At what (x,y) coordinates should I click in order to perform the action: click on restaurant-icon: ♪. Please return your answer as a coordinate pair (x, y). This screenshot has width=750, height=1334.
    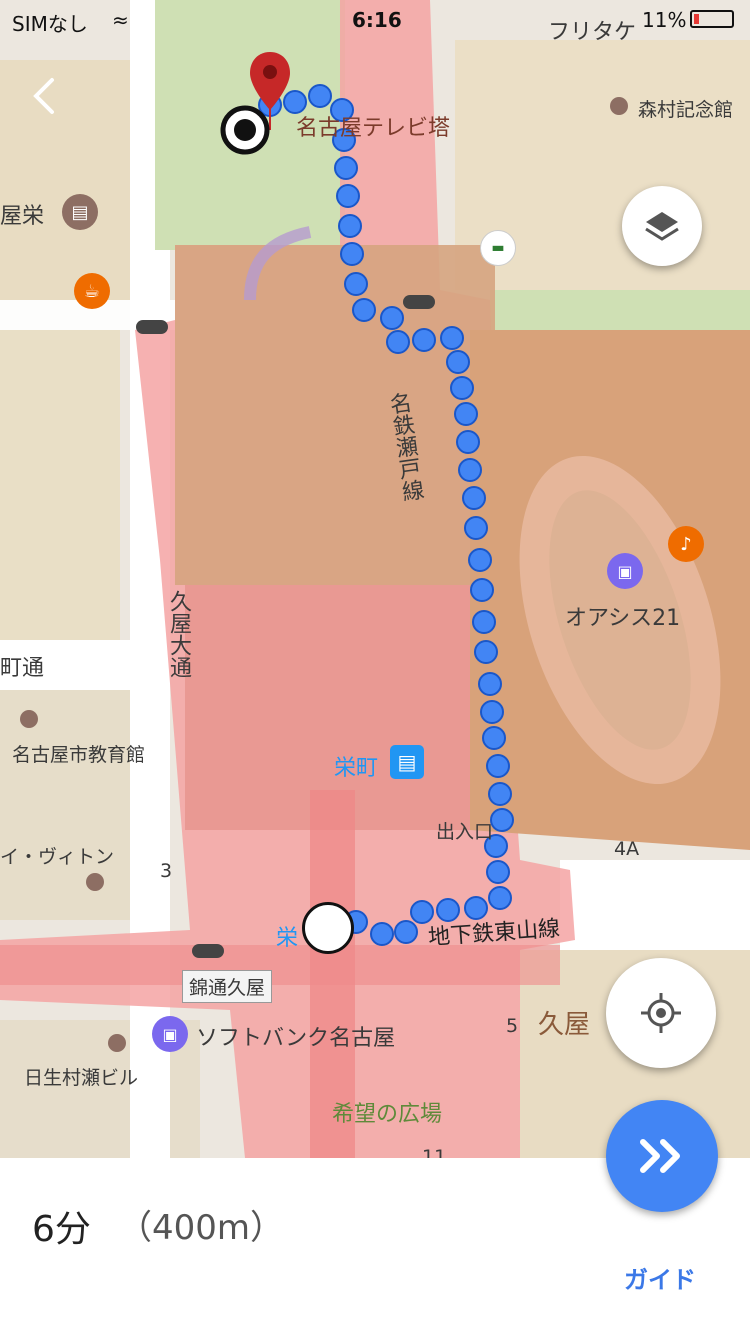
    Looking at the image, I should click on (686, 544).